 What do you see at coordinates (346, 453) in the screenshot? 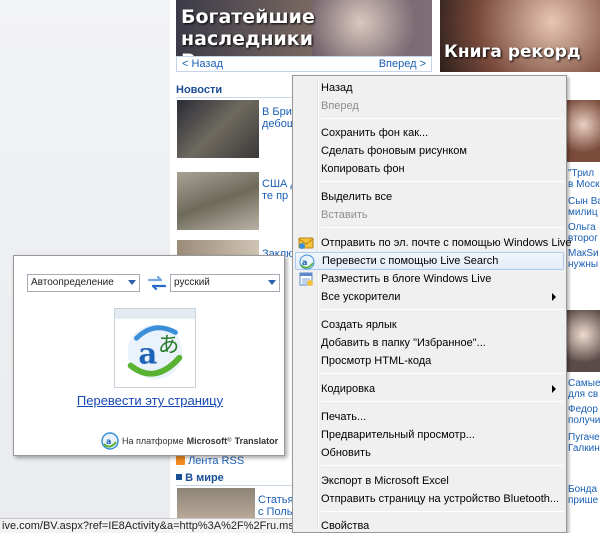
I see `menu-item-label: Обновить` at bounding box center [346, 453].